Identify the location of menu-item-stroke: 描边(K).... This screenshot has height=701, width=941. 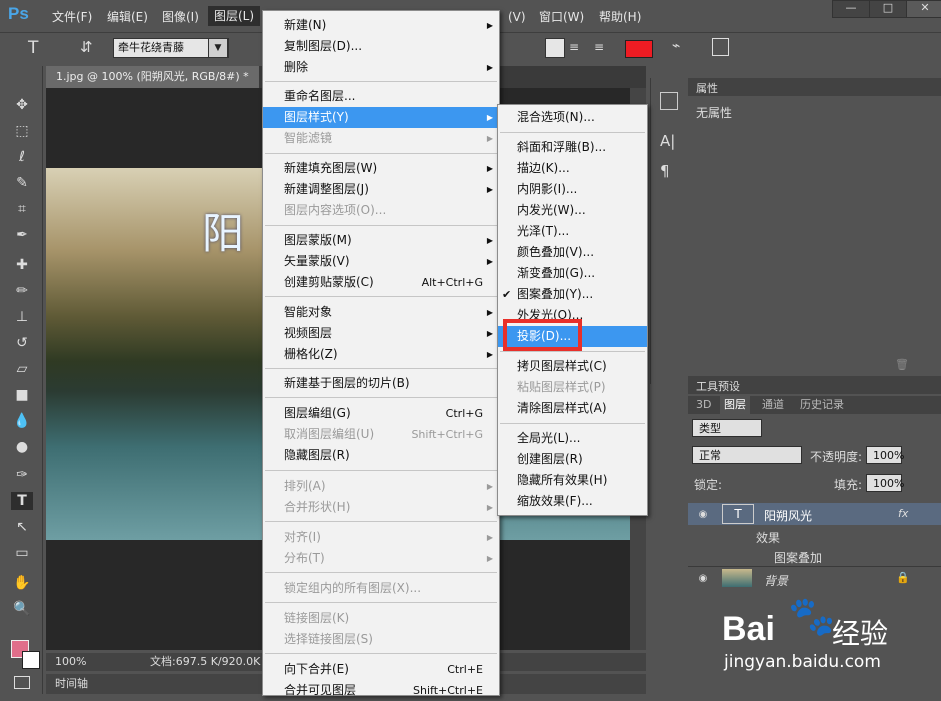
(572, 168).